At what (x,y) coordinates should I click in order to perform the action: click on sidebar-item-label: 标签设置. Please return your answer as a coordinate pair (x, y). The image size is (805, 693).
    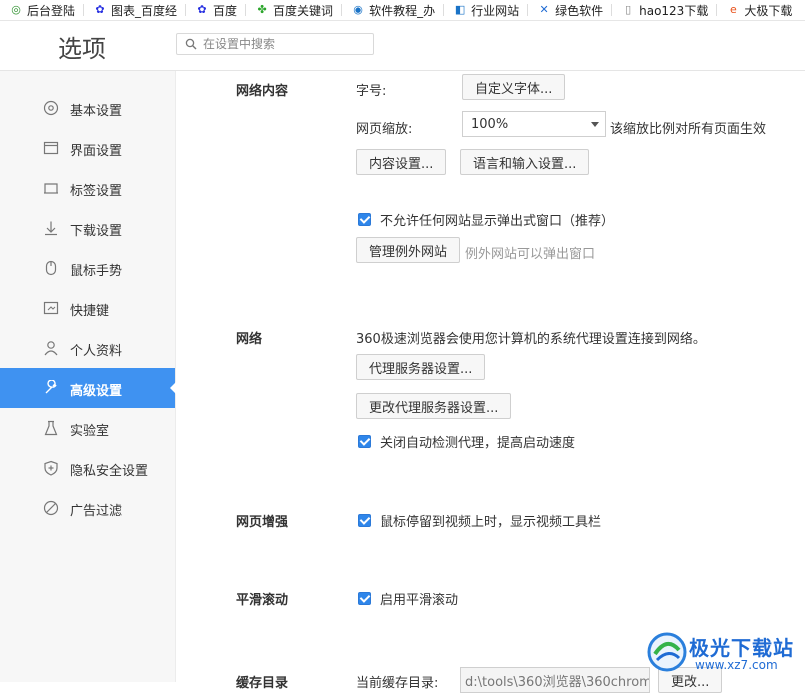
    Looking at the image, I should click on (96, 191).